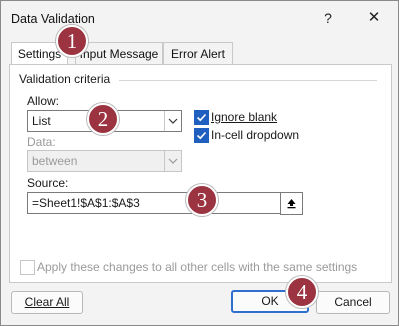 The image size is (399, 326). Describe the element at coordinates (154, 203) in the screenshot. I see `source-input: =Sheet1!$A$1:$A$3` at that location.